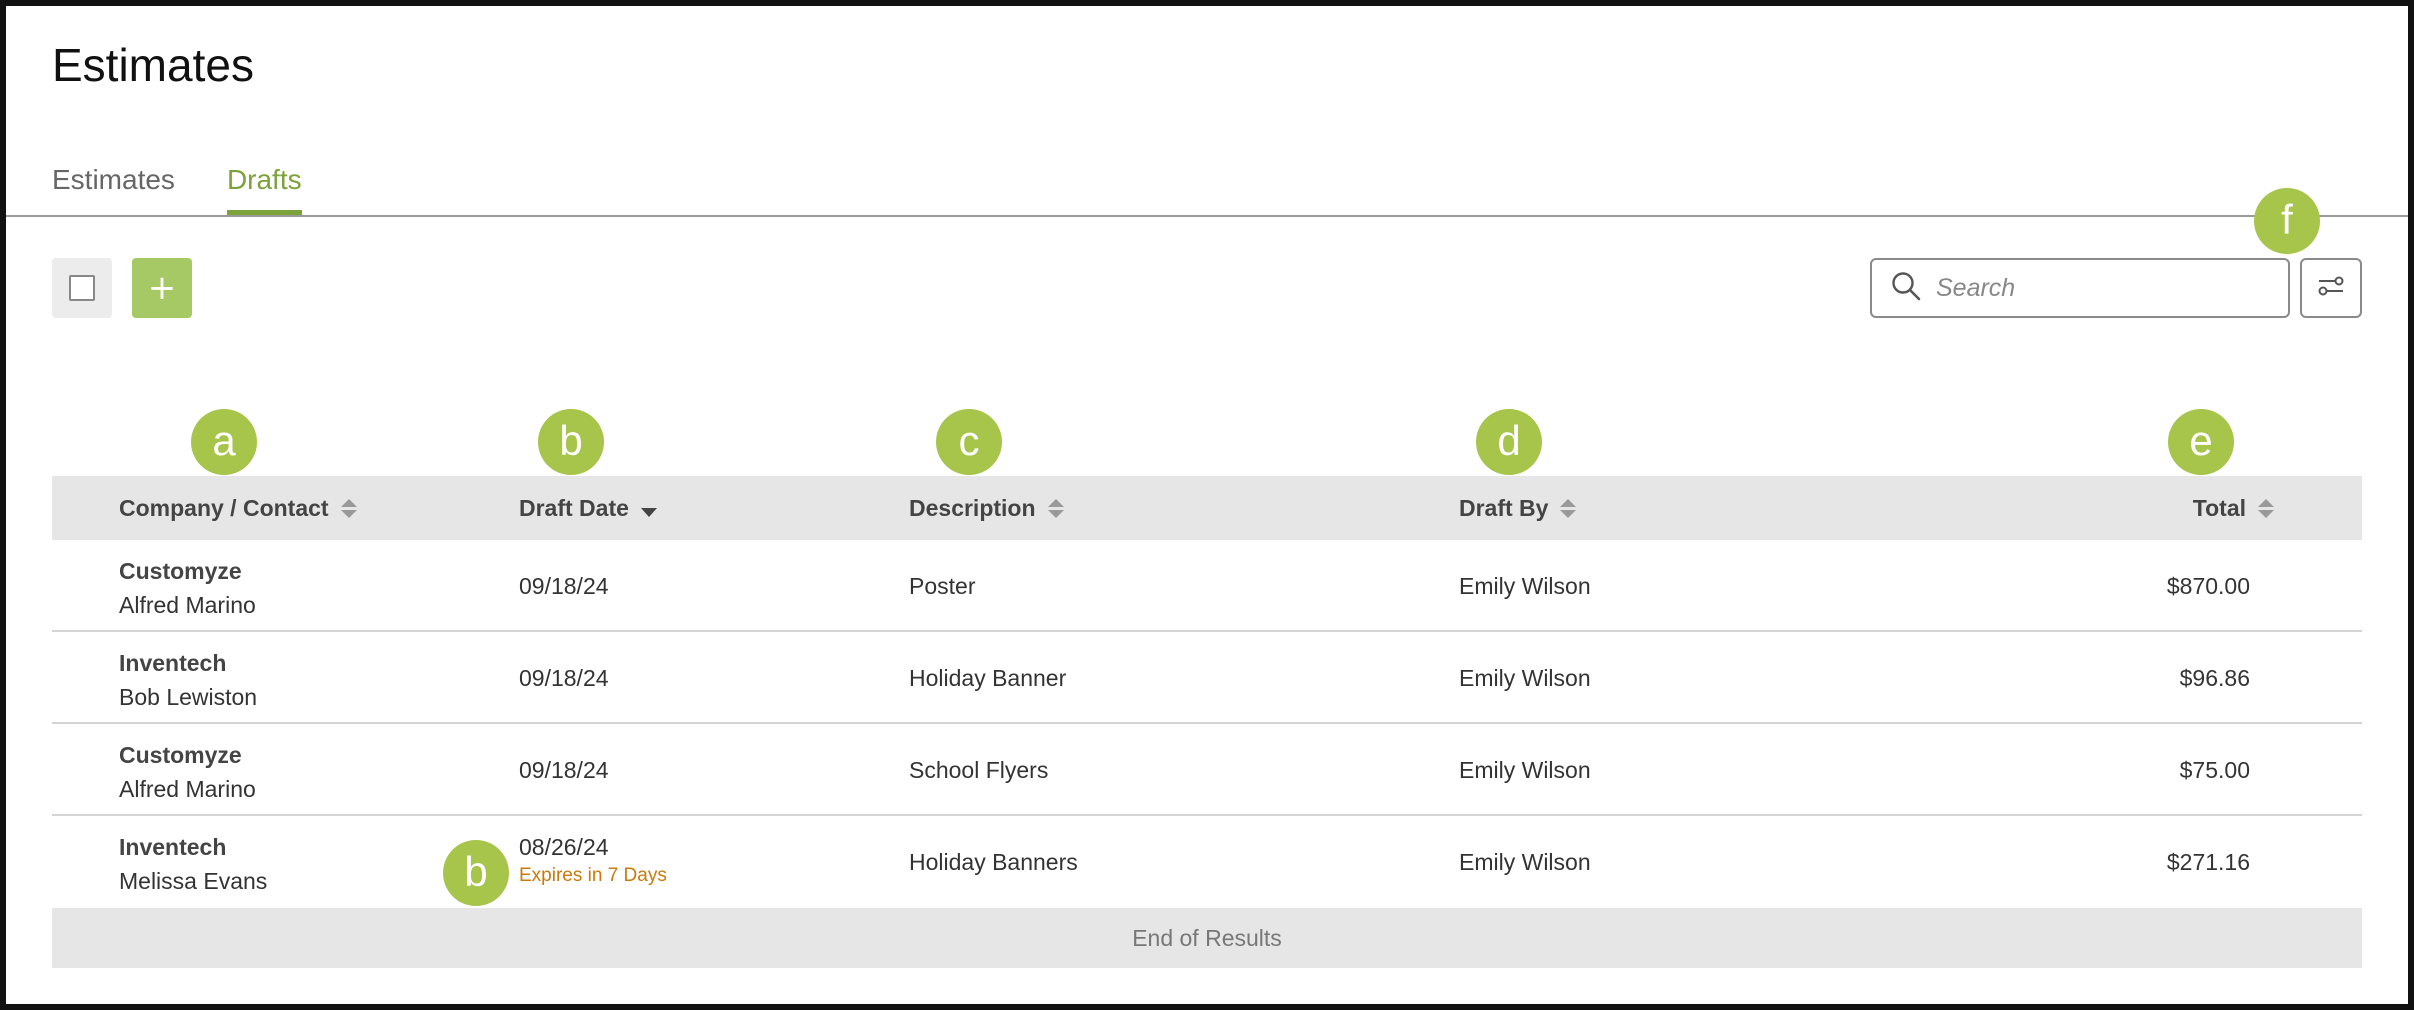  What do you see at coordinates (1207, 216) in the screenshot?
I see `tabs-divider` at bounding box center [1207, 216].